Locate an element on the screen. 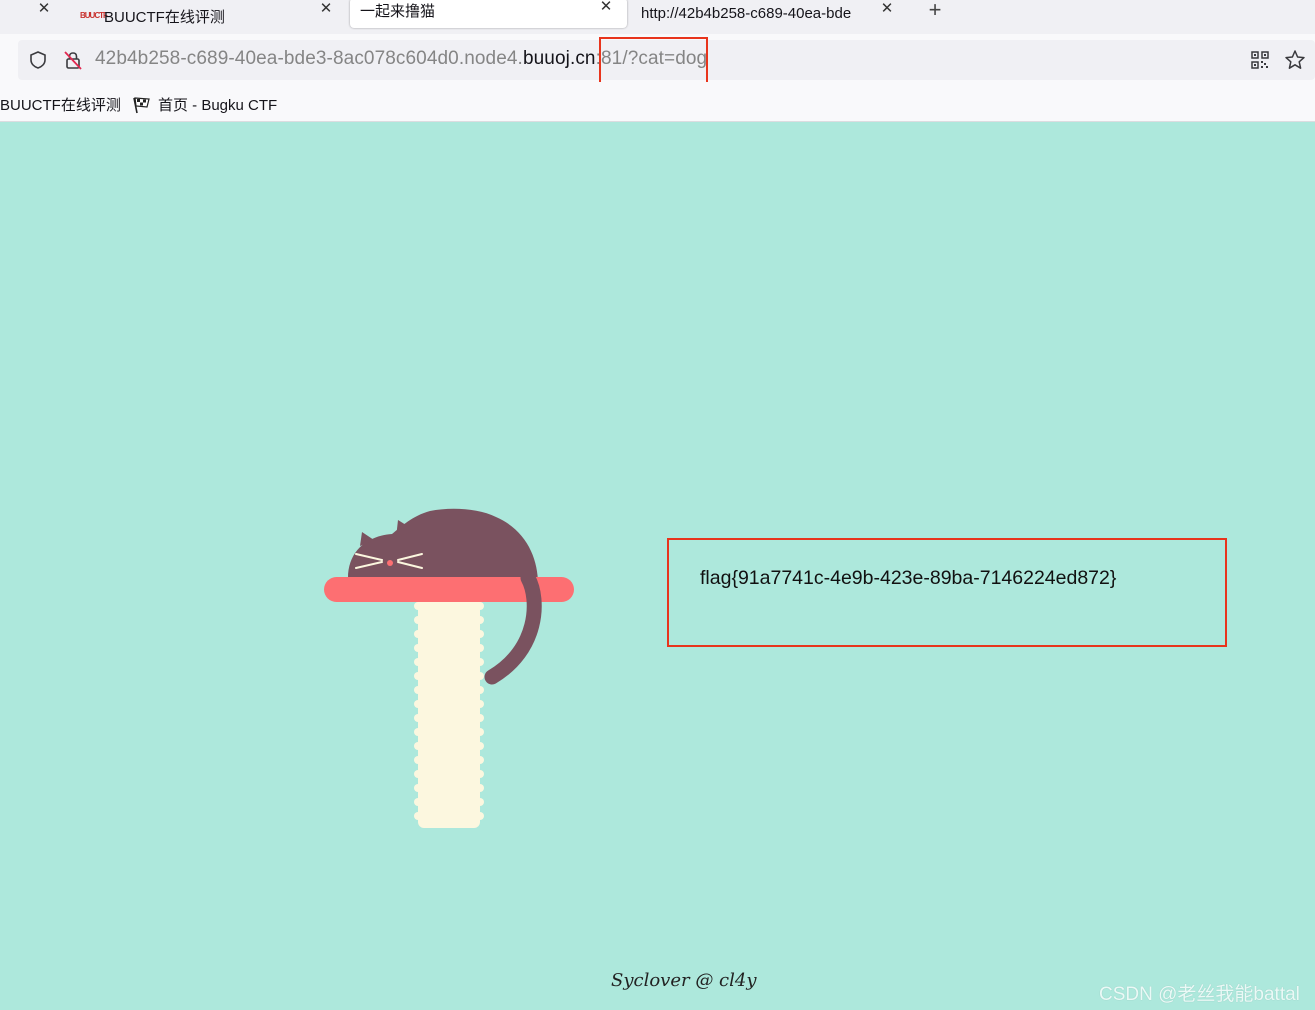  sleeping-cat-illustration is located at coordinates (449, 668).